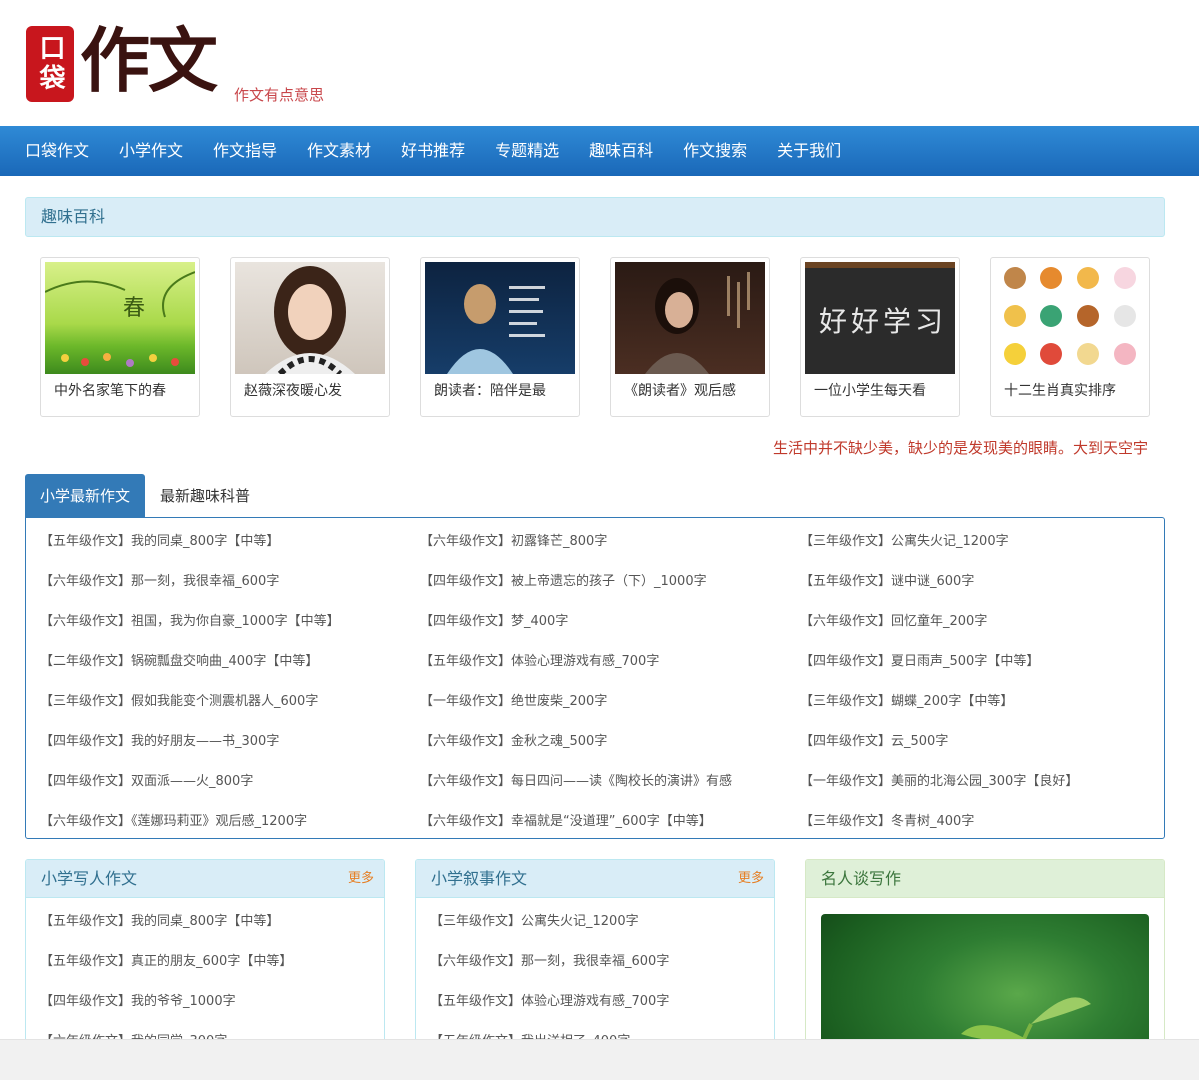  Describe the element at coordinates (245, 151) in the screenshot. I see `nav-item-guide: 作文指导` at that location.